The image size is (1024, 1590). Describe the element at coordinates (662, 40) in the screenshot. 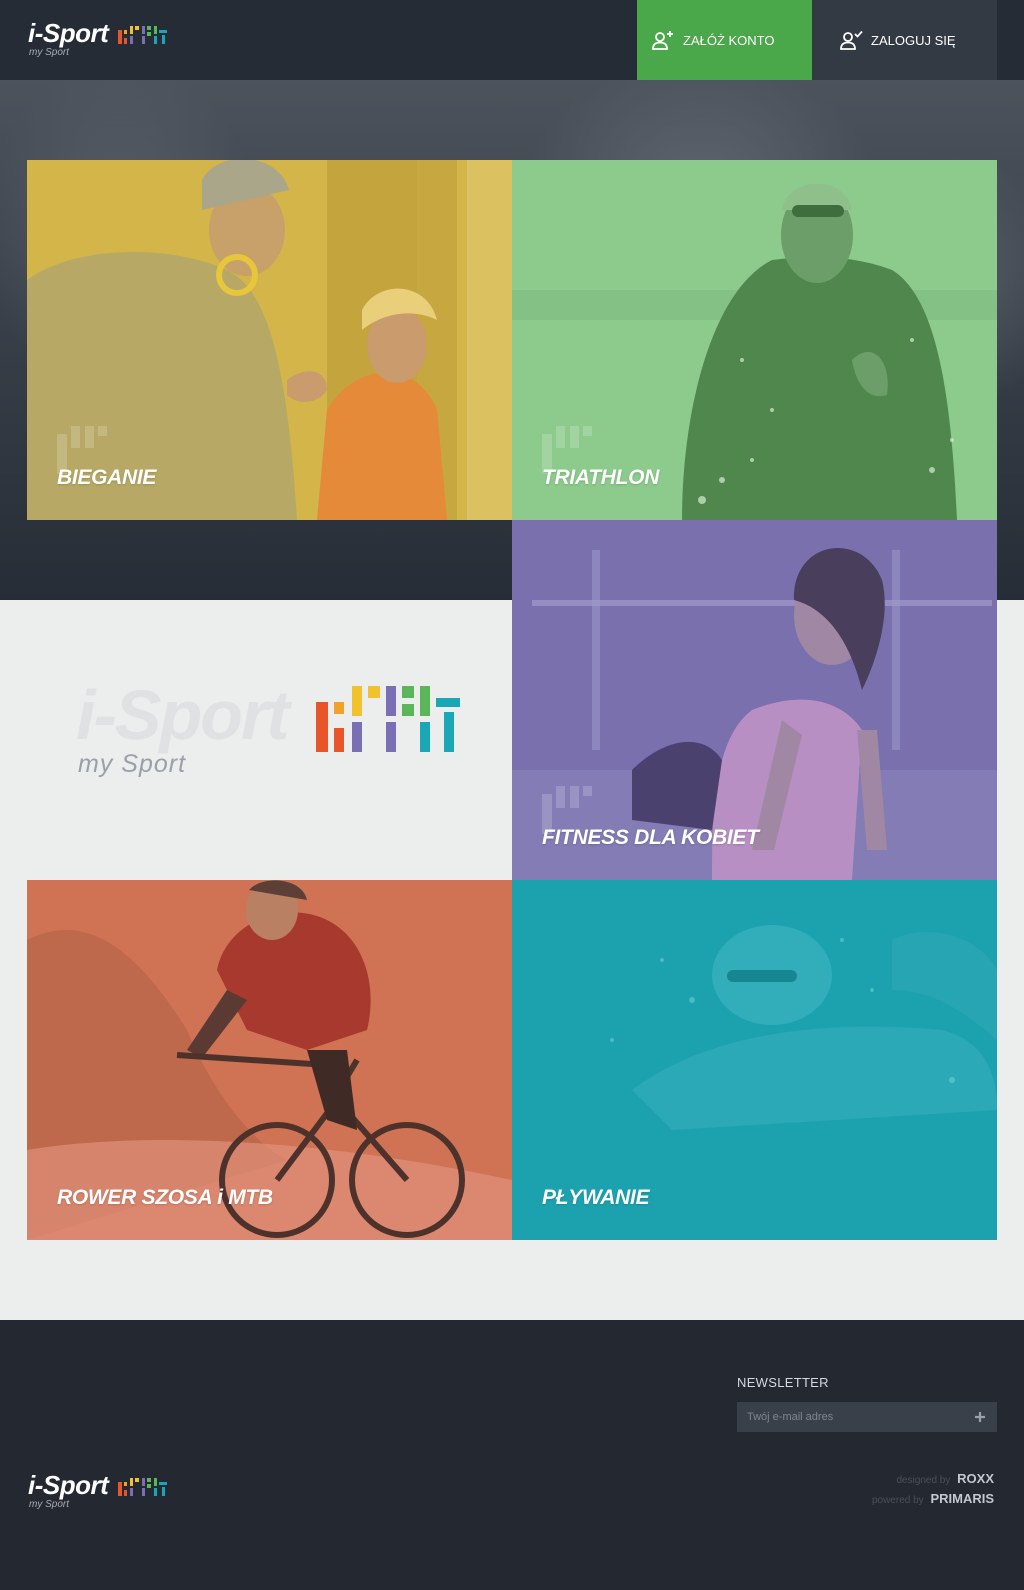

I see `user-plus-icon` at that location.